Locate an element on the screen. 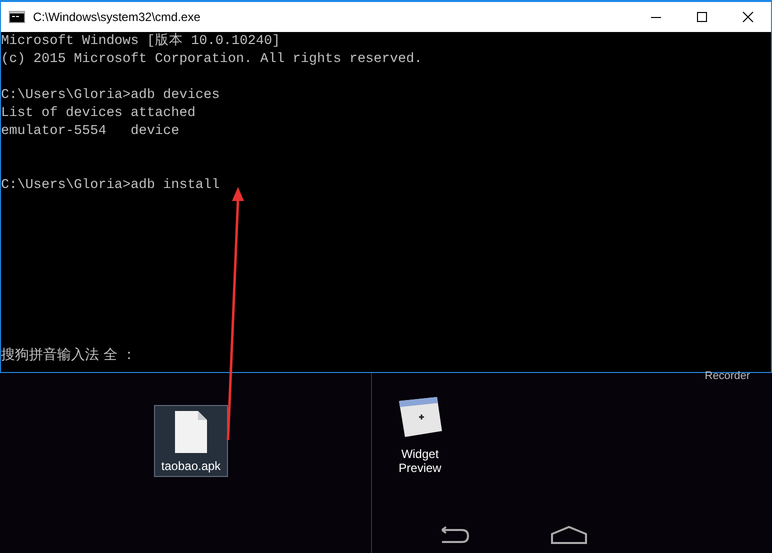 The width and height of the screenshot is (772, 553). app-shortcut: Widget Preview is located at coordinates (420, 435).